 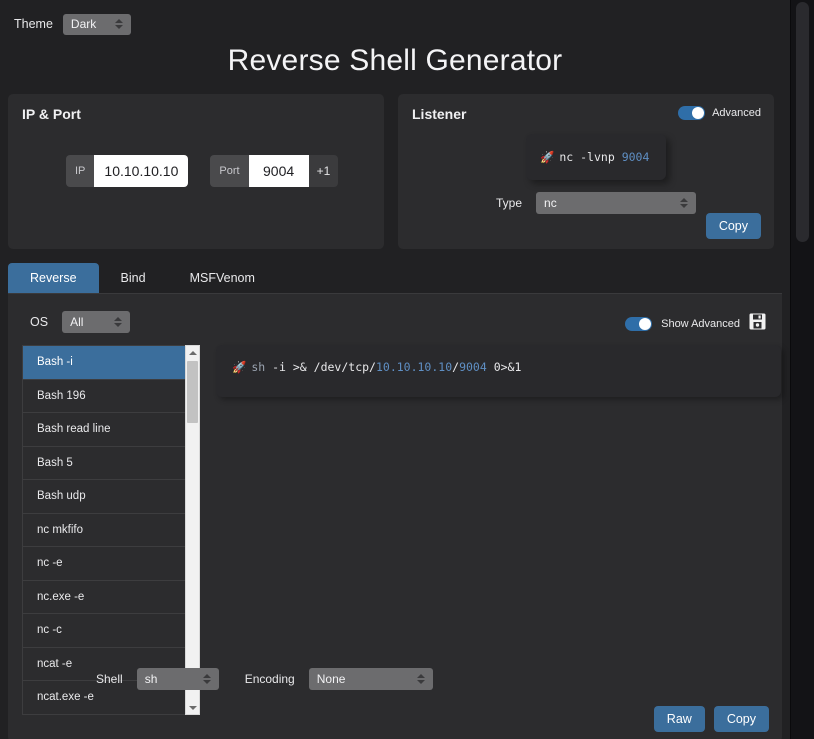 What do you see at coordinates (96, 322) in the screenshot?
I see `os-select: All` at bounding box center [96, 322].